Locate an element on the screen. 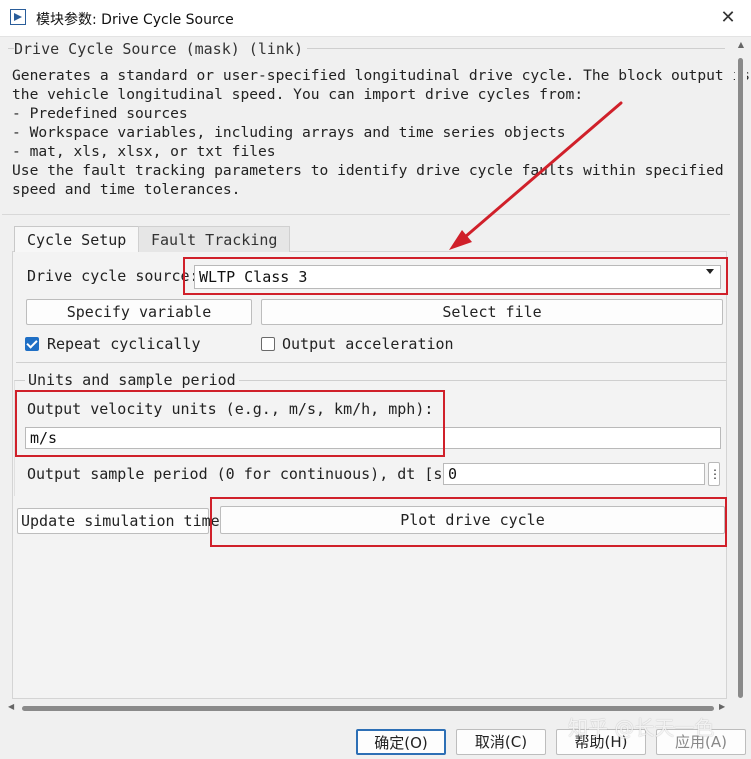  close-icon: ✕ is located at coordinates (728, 18).